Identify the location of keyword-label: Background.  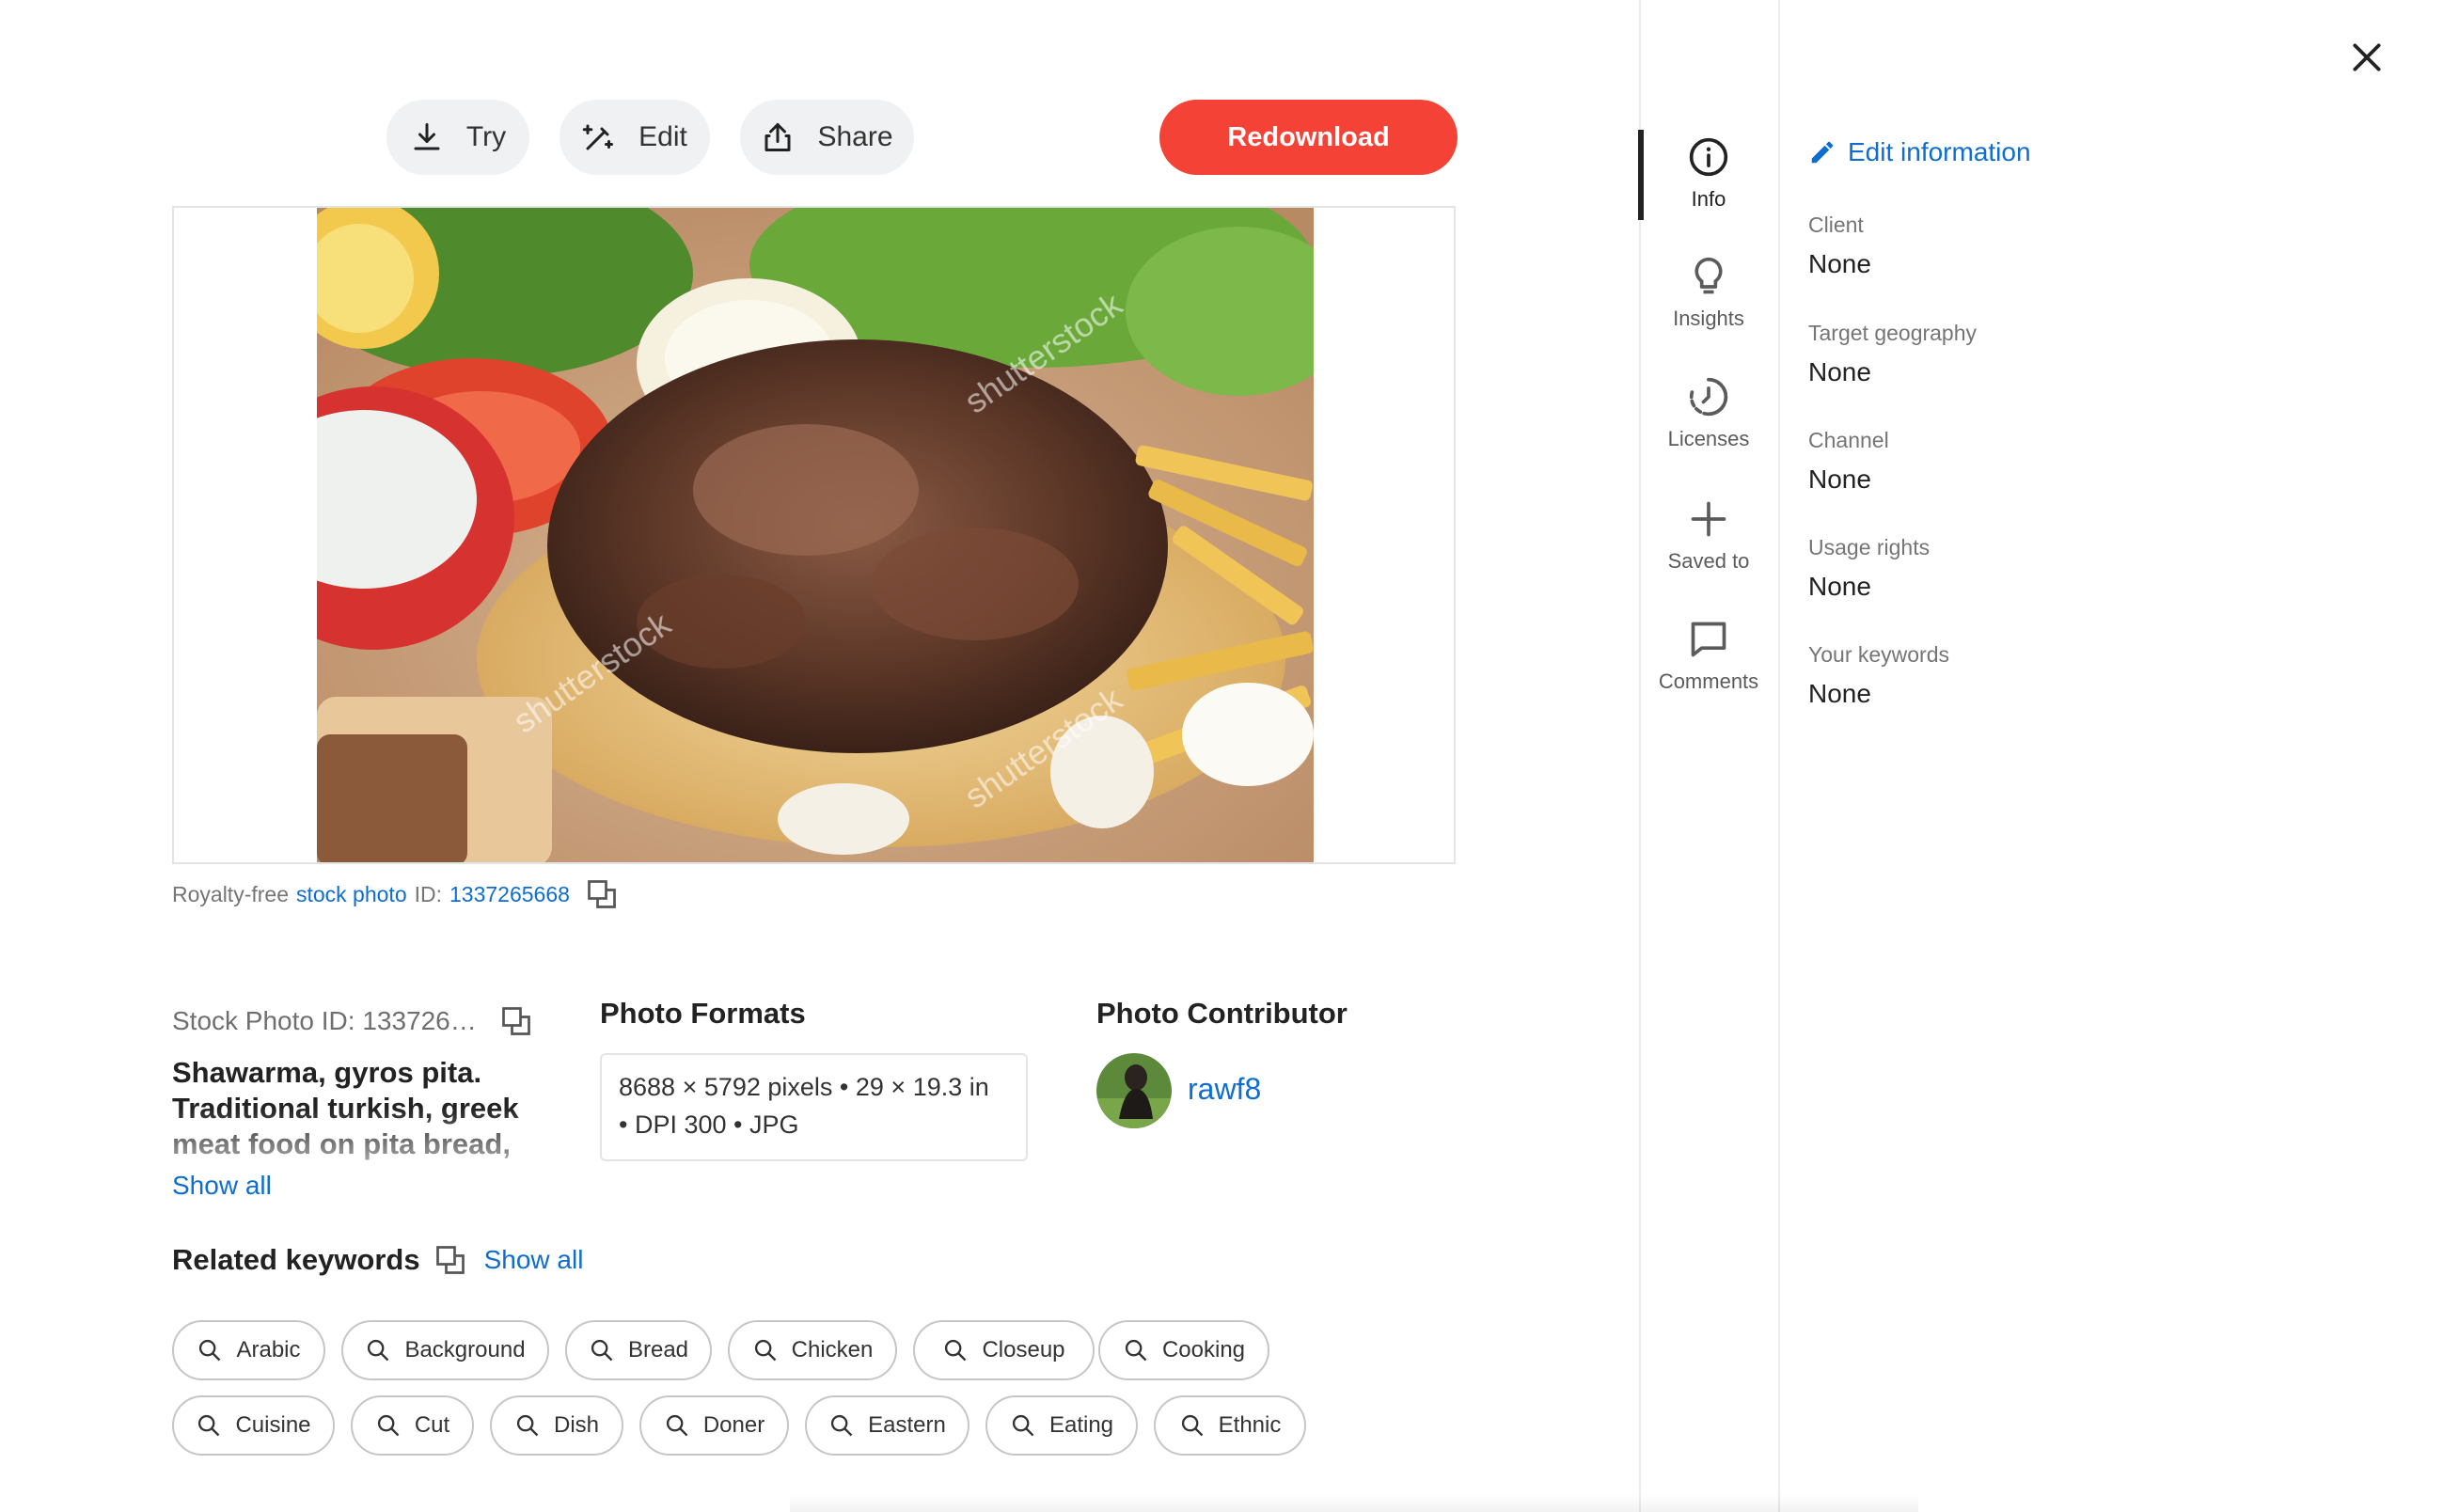
(465, 1350).